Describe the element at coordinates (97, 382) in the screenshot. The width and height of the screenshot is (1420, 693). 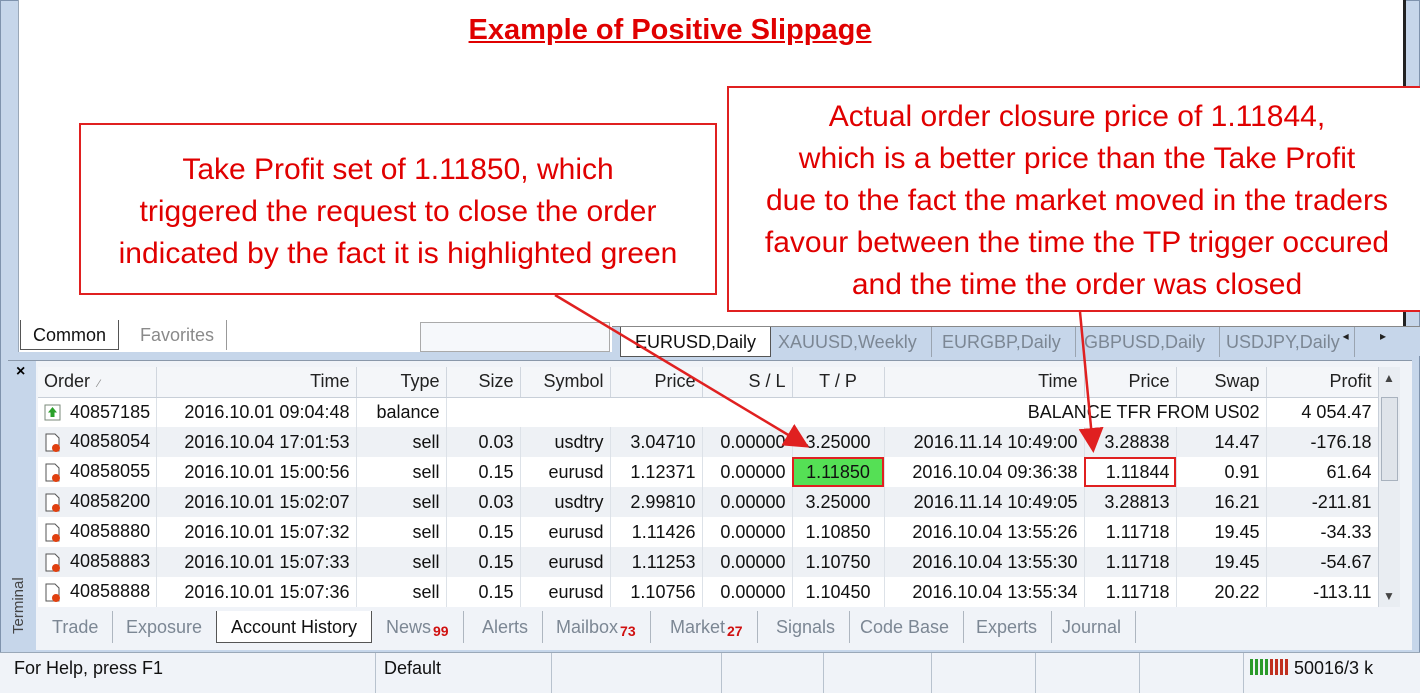
I see `column-header-order: Order ⁄` at that location.